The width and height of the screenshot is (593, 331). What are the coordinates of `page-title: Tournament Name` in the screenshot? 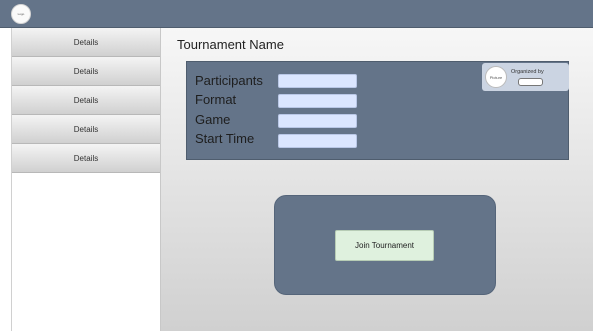 It's located at (230, 44).